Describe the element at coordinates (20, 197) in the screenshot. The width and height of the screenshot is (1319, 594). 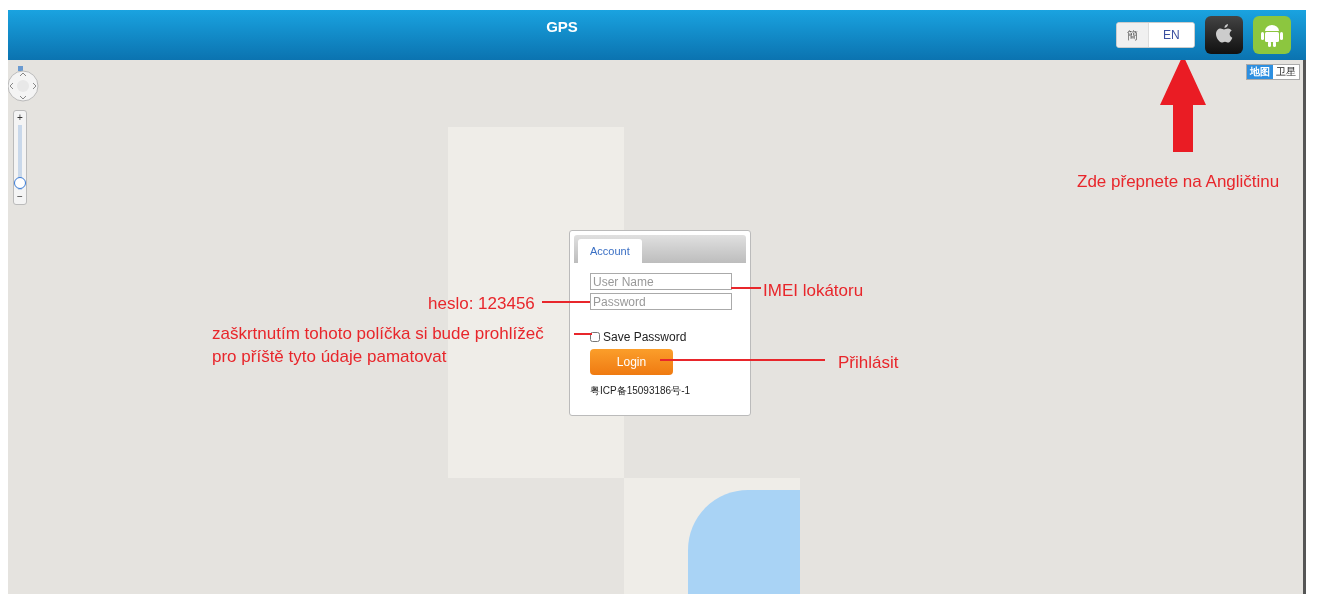
I see `zoom-out-button: −` at that location.